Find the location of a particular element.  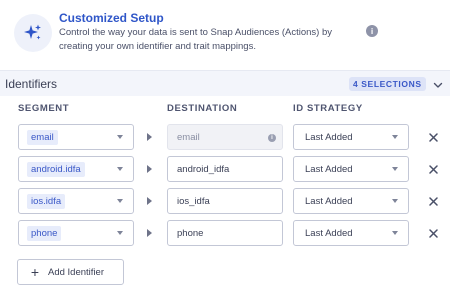

destination-value: ios_idfa is located at coordinates (193, 201).